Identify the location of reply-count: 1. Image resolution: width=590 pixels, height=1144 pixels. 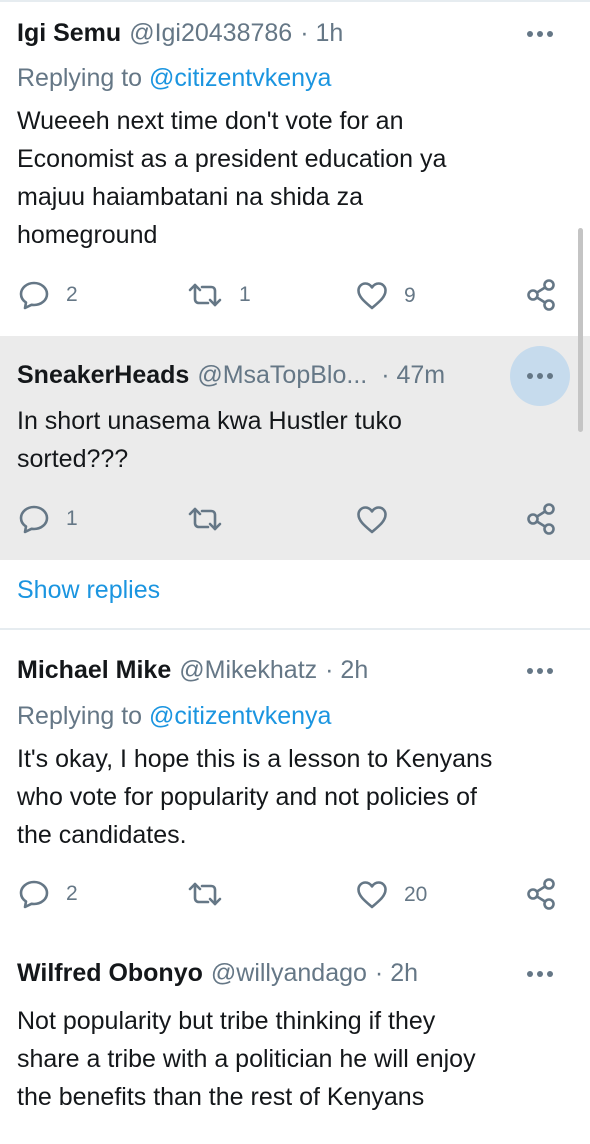
(72, 518).